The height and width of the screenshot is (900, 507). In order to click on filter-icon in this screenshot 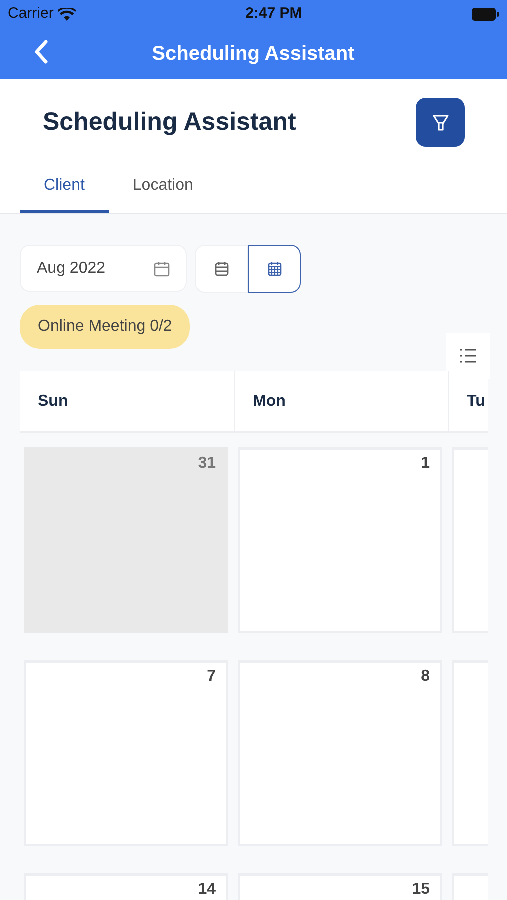, I will do `click(441, 123)`.